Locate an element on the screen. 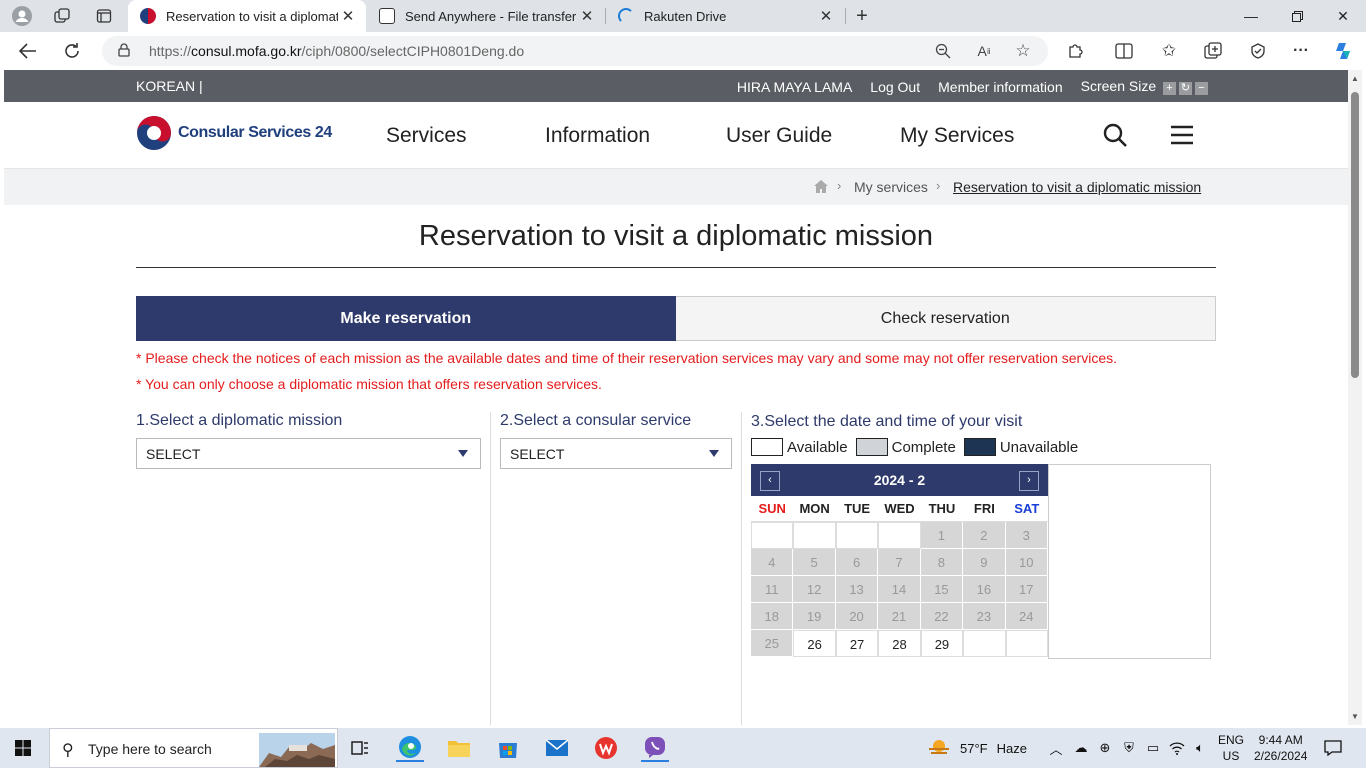 The image size is (1366, 768). favorite-star-icon: ☆ is located at coordinates (1023, 50).